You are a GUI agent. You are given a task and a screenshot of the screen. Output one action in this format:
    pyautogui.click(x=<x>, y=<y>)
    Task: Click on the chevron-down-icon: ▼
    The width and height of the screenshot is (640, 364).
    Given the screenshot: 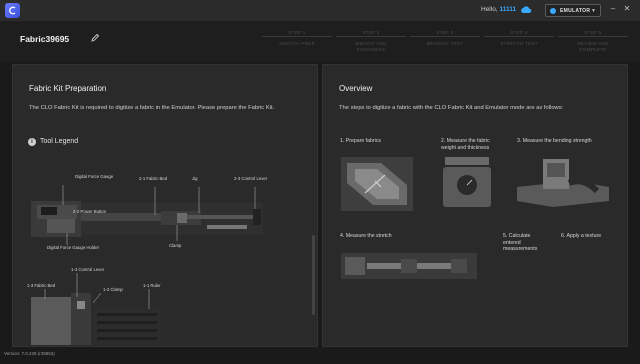 What is the action you would take?
    pyautogui.click(x=593, y=11)
    